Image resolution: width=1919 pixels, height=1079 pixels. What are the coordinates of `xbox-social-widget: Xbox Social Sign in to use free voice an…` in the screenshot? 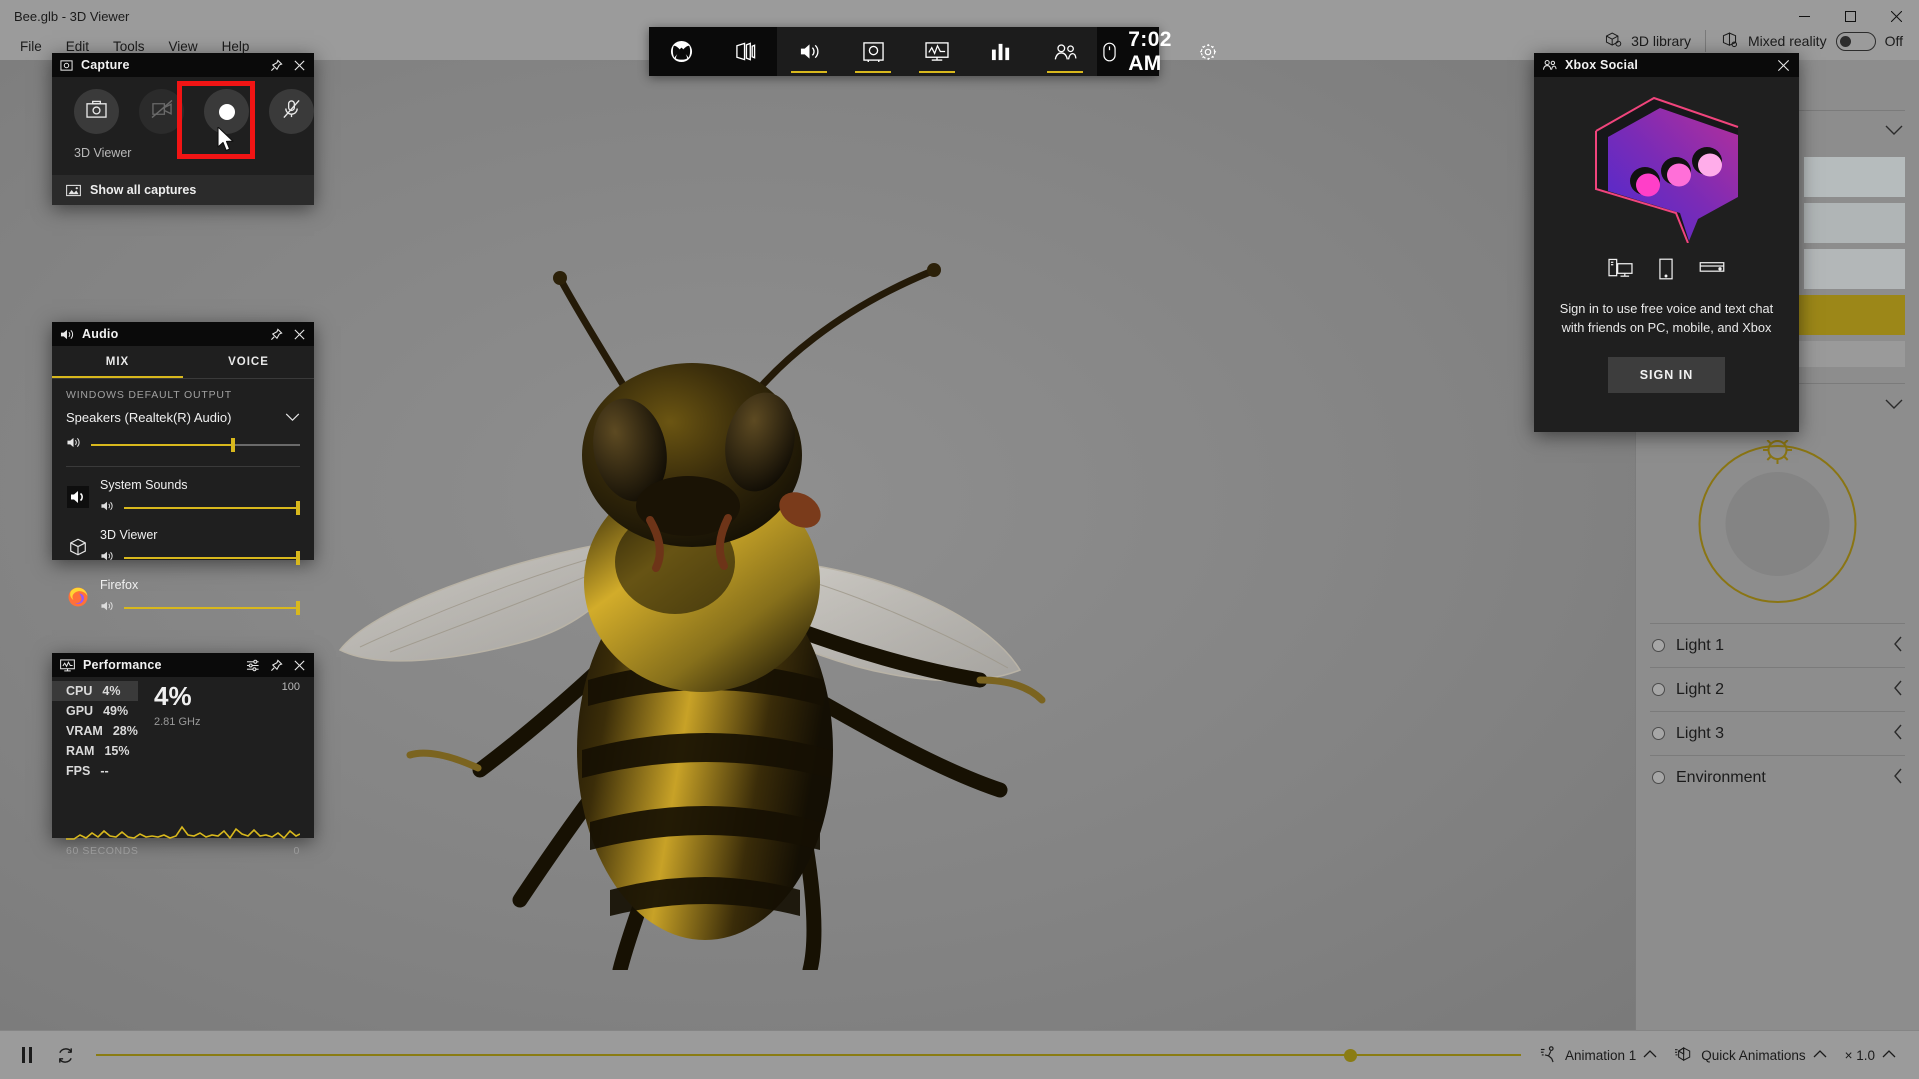 It's located at (1666, 242).